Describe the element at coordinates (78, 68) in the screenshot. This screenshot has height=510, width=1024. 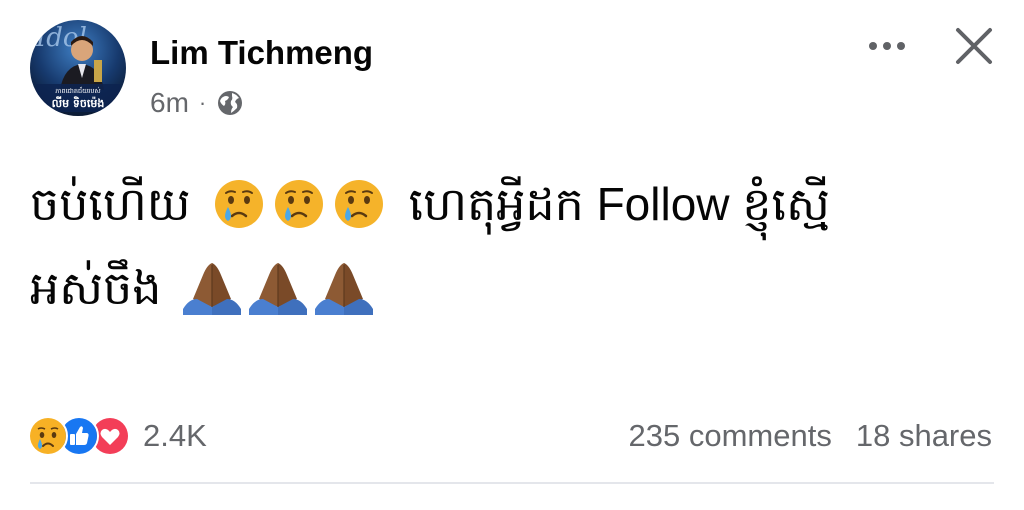
I see `author-avatar: Idol ភាពជោគជ័យរបស់ លីម ទិចម៉េង` at that location.